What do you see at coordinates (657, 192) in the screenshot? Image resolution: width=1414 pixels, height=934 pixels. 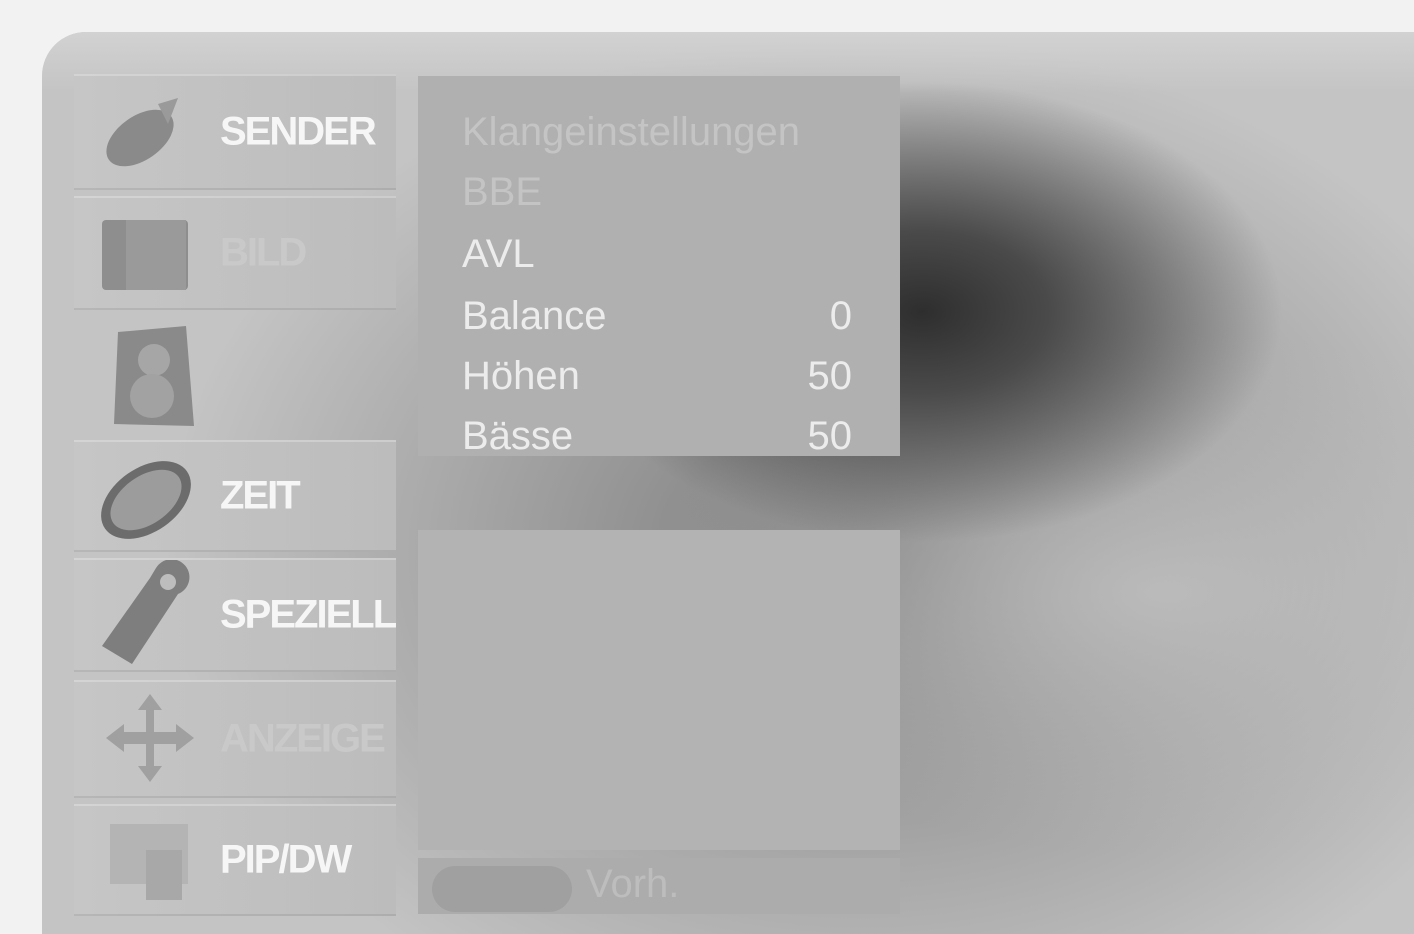 I see `menu-row-bbe: BBE` at bounding box center [657, 192].